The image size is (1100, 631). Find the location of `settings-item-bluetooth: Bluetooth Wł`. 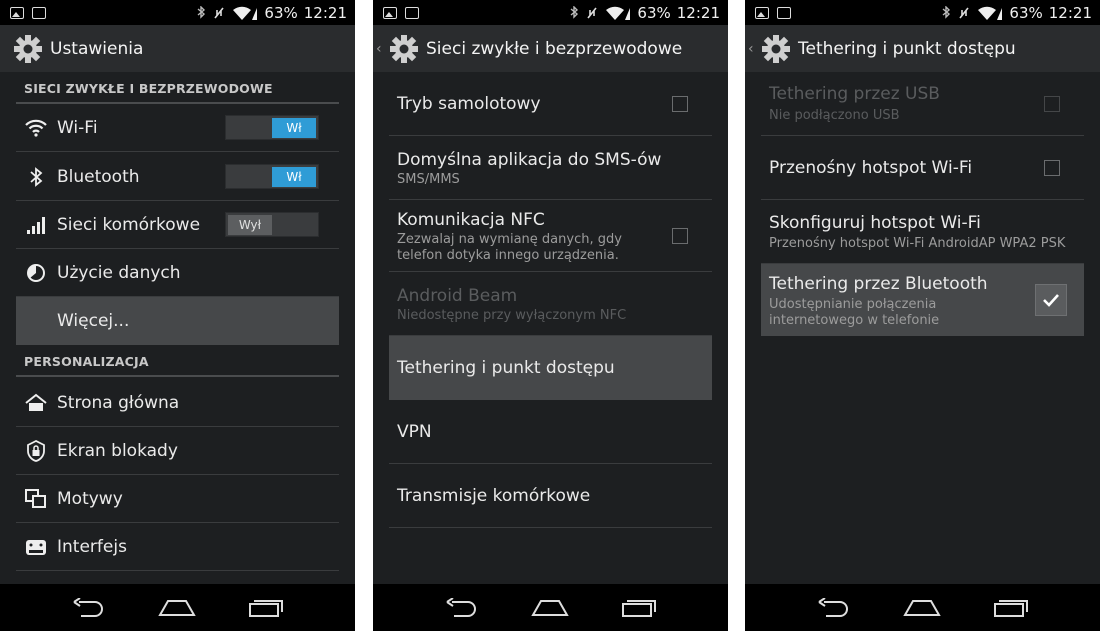

settings-item-bluetooth: Bluetooth Wł is located at coordinates (177, 177).